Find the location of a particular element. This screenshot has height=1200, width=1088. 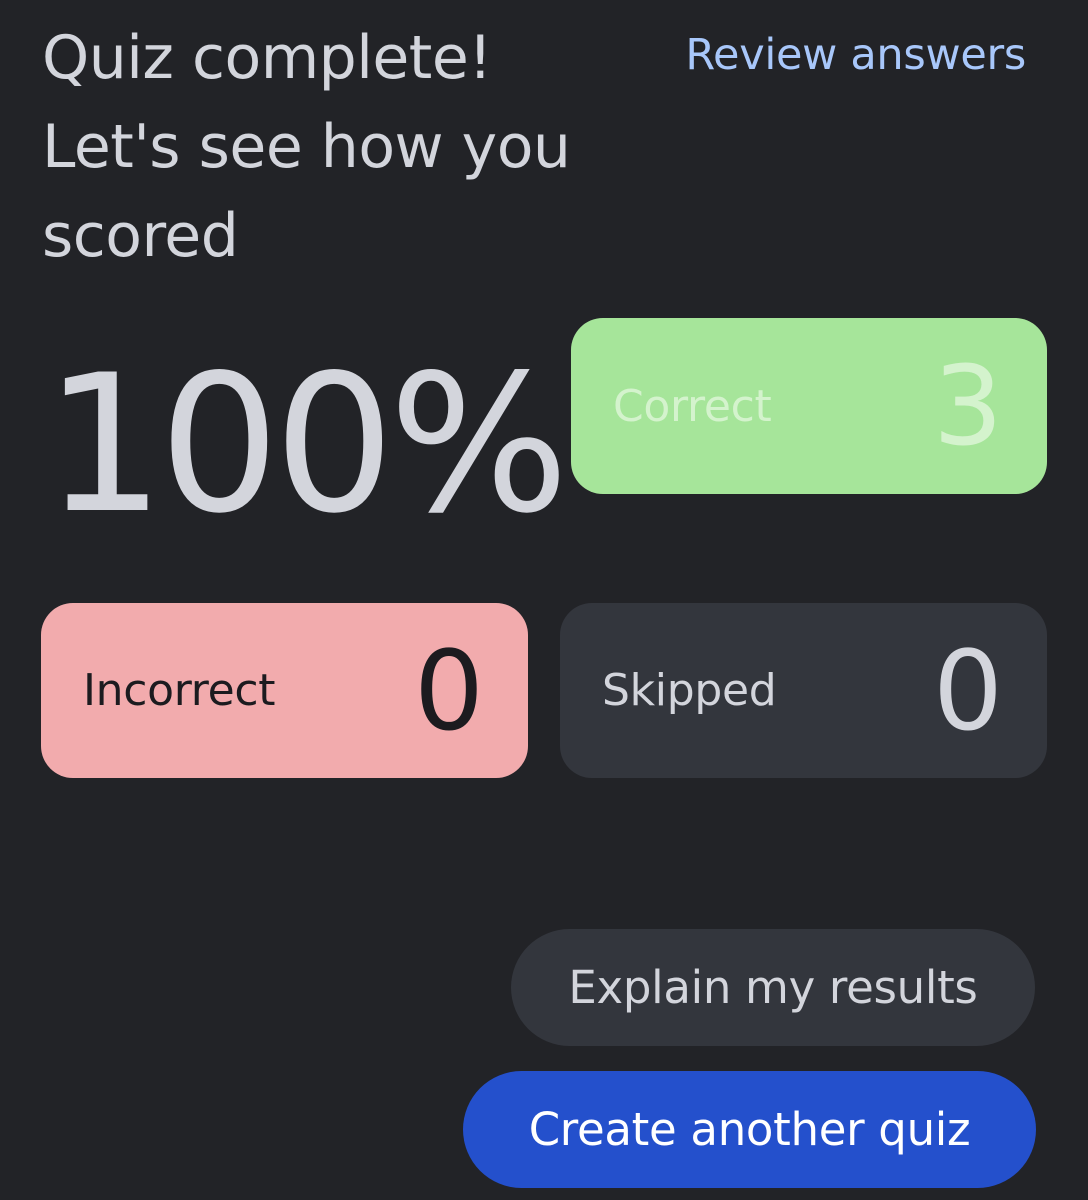

score-percentage: 100% is located at coordinates (306, 444).